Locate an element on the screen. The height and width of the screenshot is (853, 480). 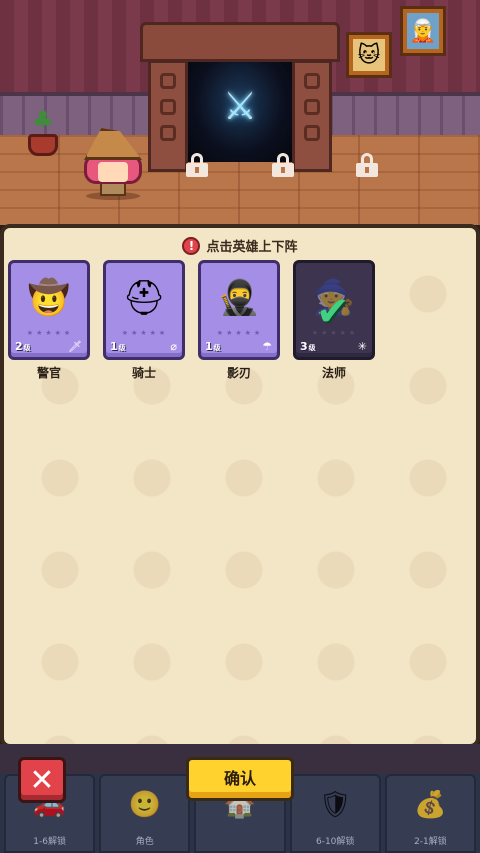
tab-shop: 💰 2-1解锁 is located at coordinates (430, 813).